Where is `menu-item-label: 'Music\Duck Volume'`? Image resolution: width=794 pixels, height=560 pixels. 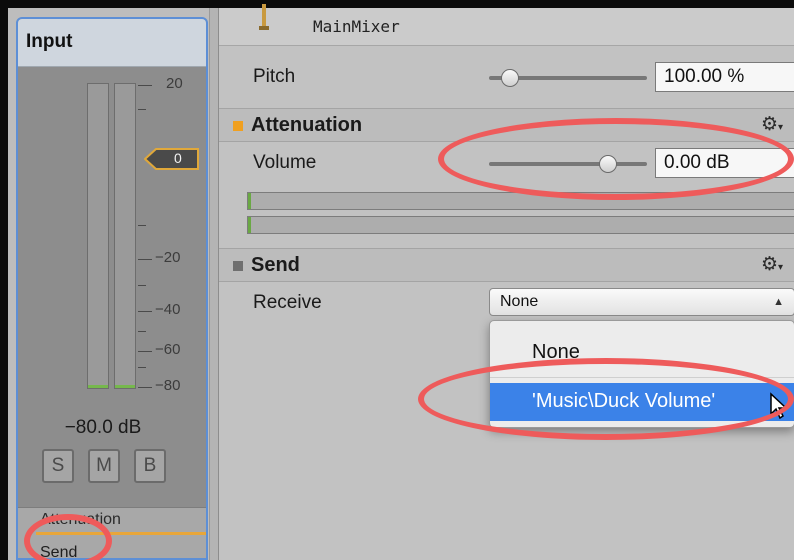 menu-item-label: 'Music\Duck Volume' is located at coordinates (624, 401).